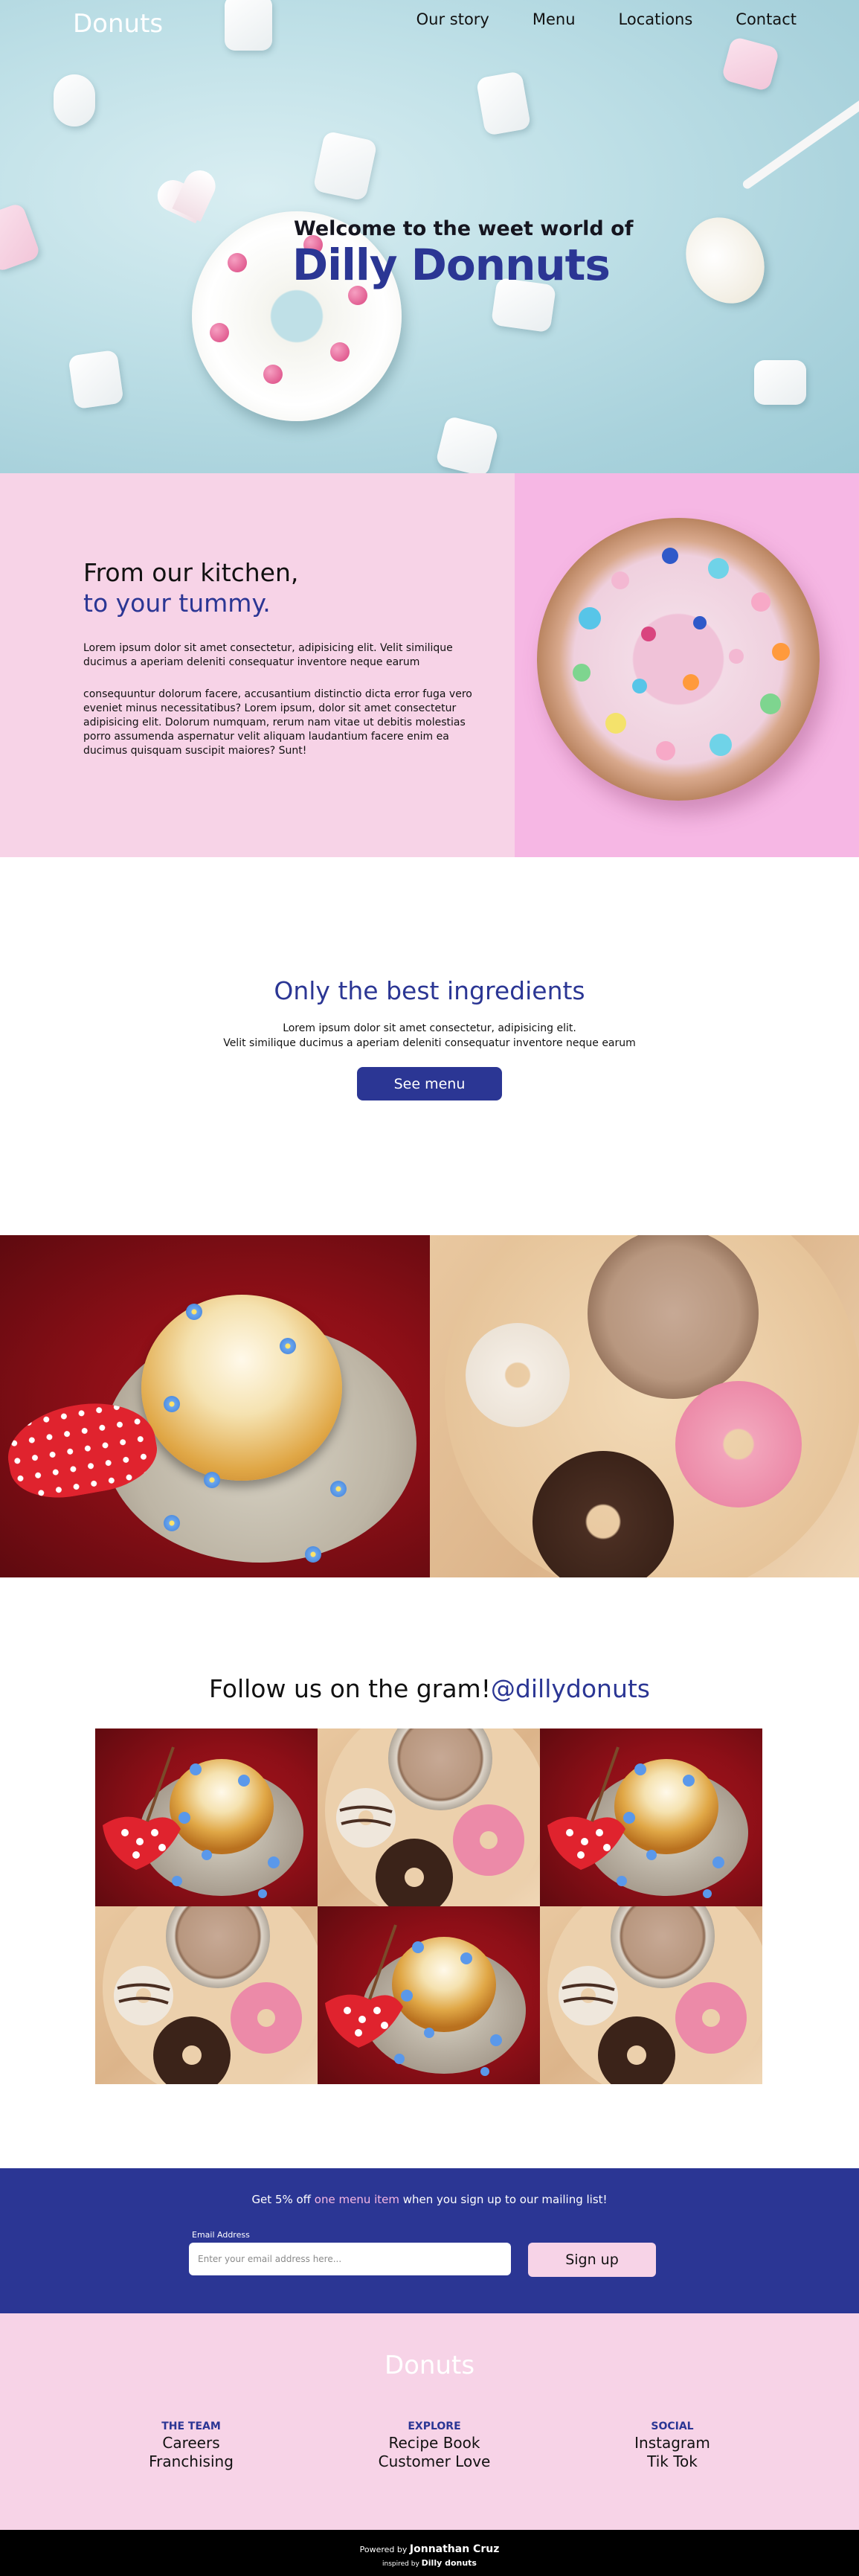 This screenshot has width=859, height=2576. I want to click on lollipop-decoration, so click(725, 260).